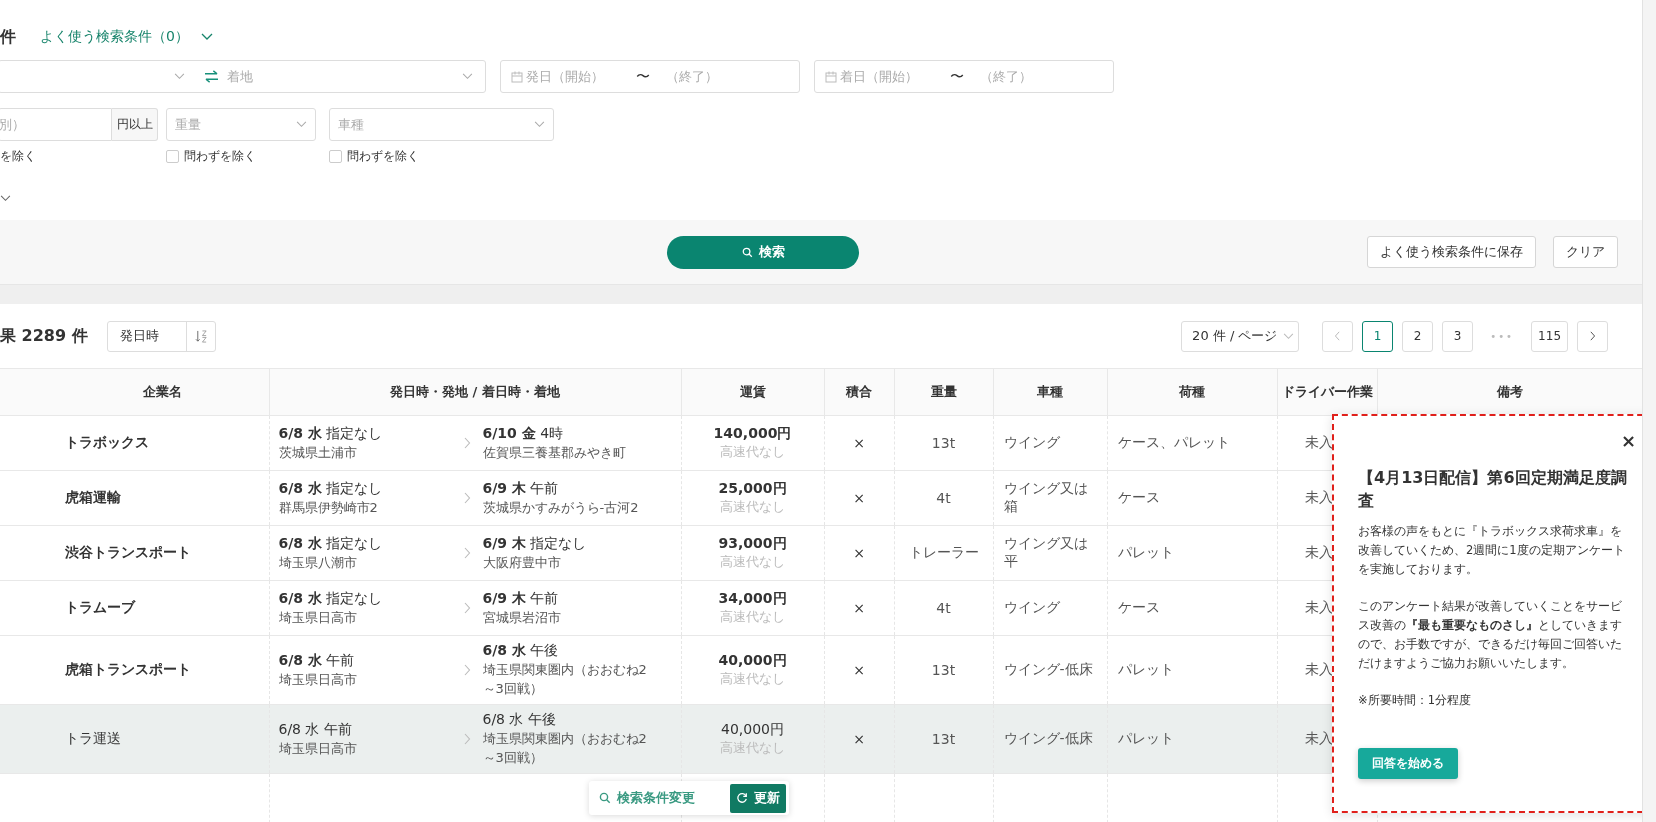  Describe the element at coordinates (1050, 392) in the screenshot. I see `column-header: 車種` at that location.